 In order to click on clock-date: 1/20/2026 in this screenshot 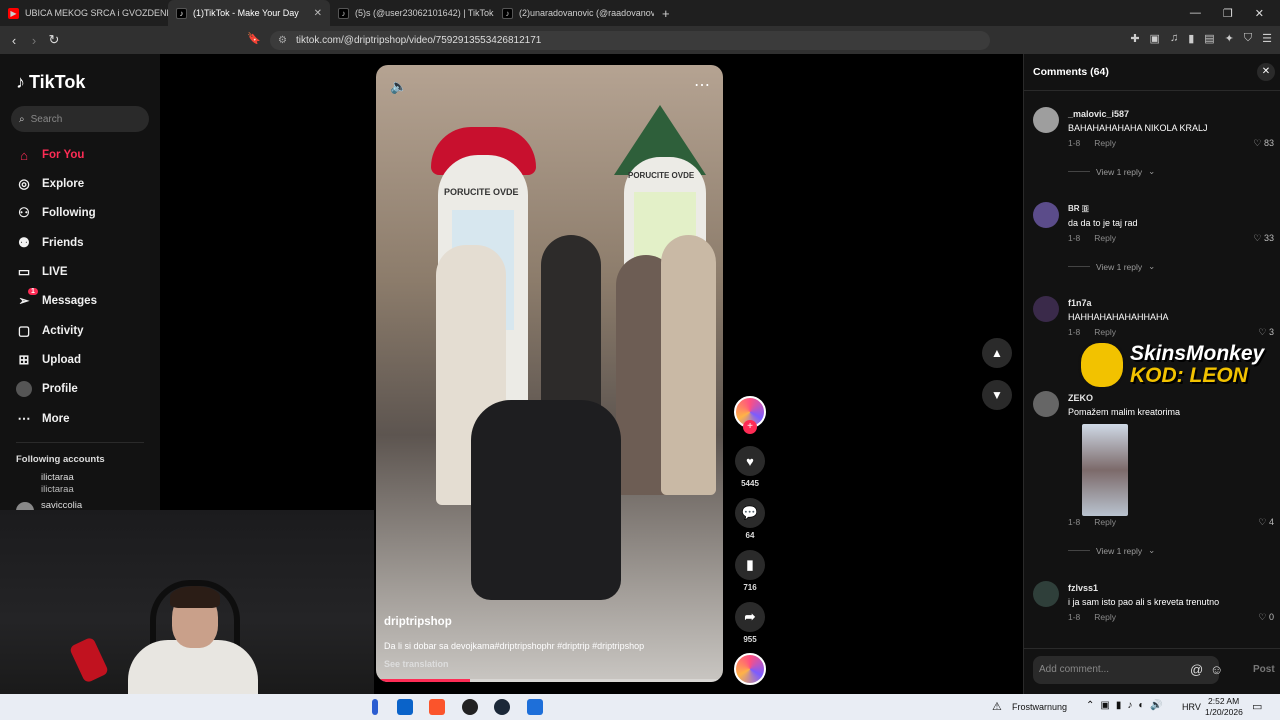, I will do `click(1224, 712)`.